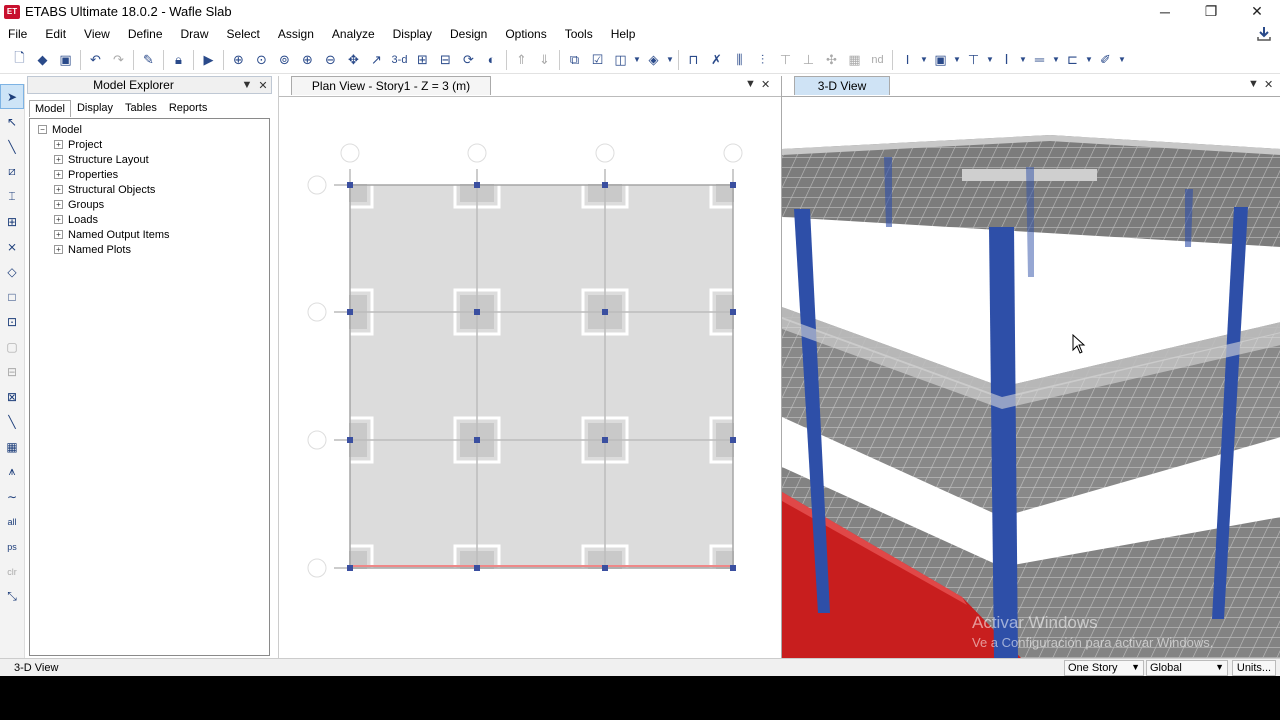  I want to click on menu-display: Display, so click(412, 34).